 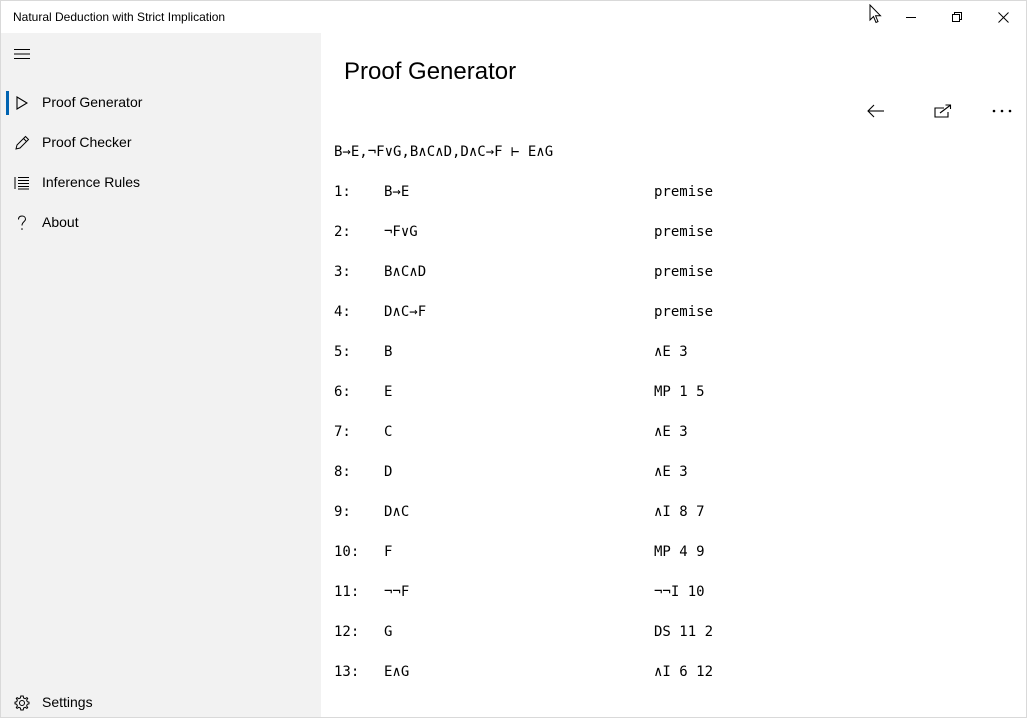 I want to click on line-formula: D∧C, so click(x=397, y=512).